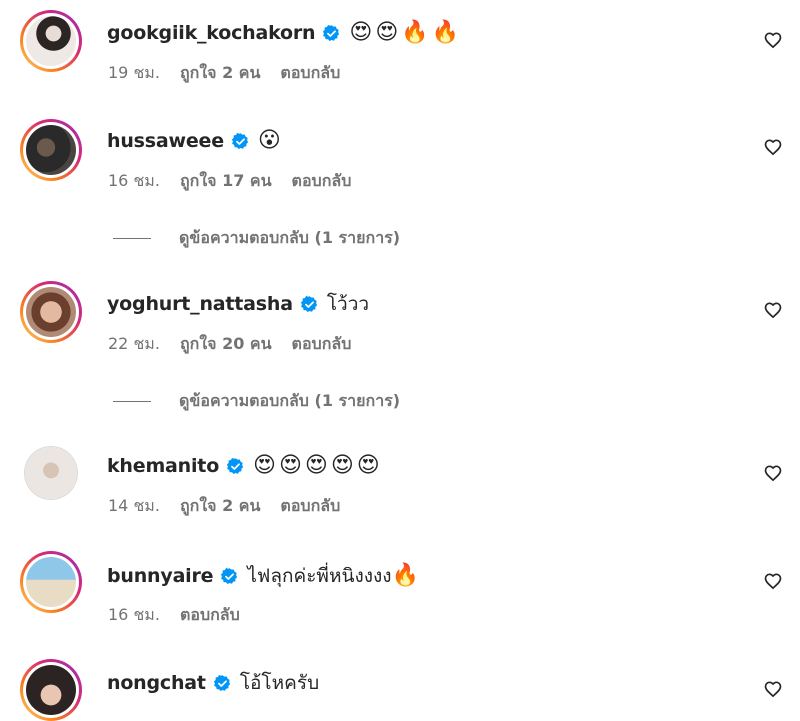 The width and height of the screenshot is (800, 721). What do you see at coordinates (134, 344) in the screenshot?
I see `comment-time: 22 ชม.` at bounding box center [134, 344].